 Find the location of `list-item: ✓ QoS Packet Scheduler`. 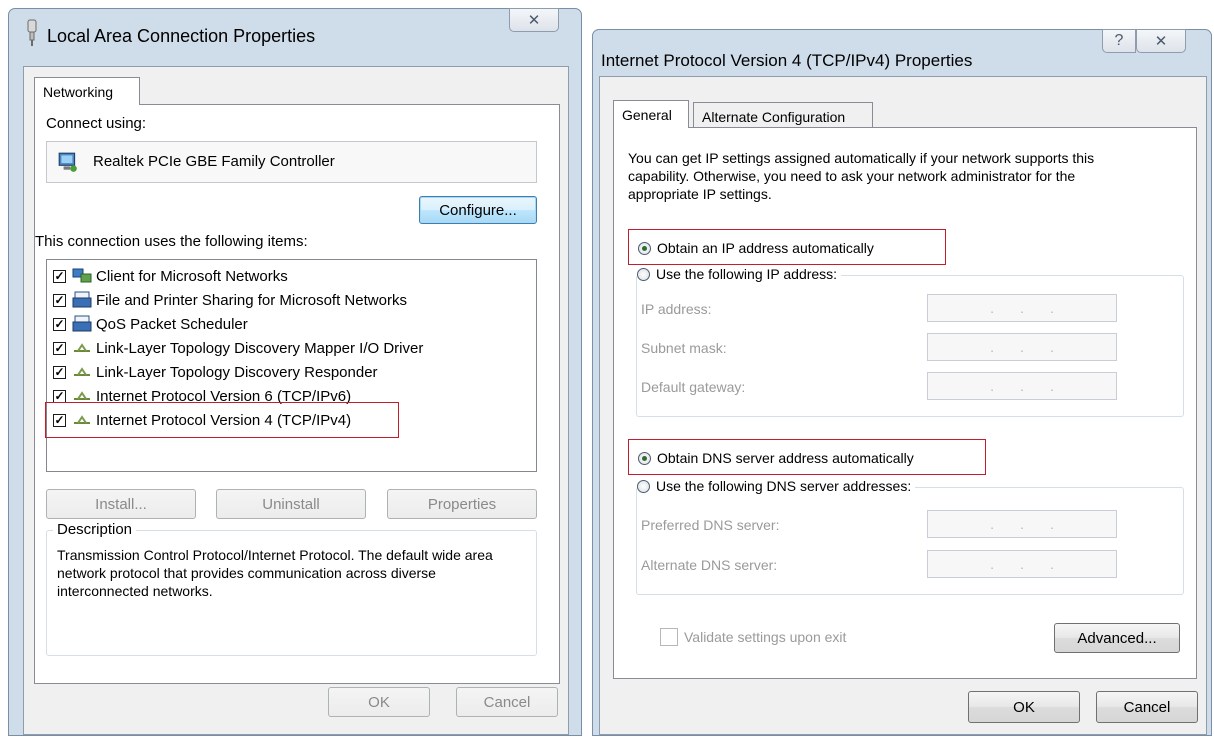

list-item: ✓ QoS Packet Scheduler is located at coordinates (150, 324).